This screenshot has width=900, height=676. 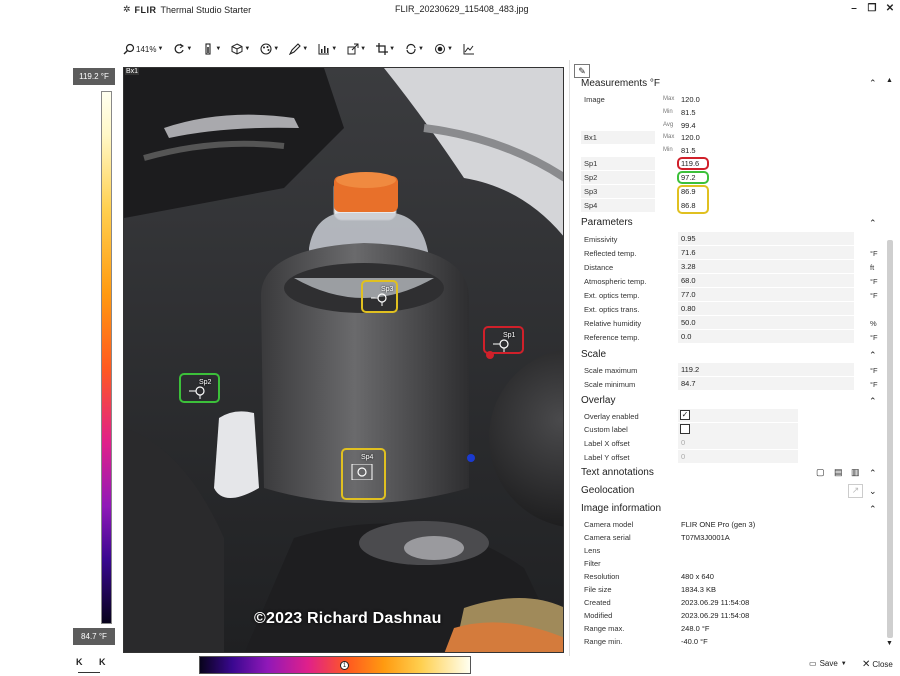 I want to click on reference-temp-input: 0.0, so click(x=686, y=336).